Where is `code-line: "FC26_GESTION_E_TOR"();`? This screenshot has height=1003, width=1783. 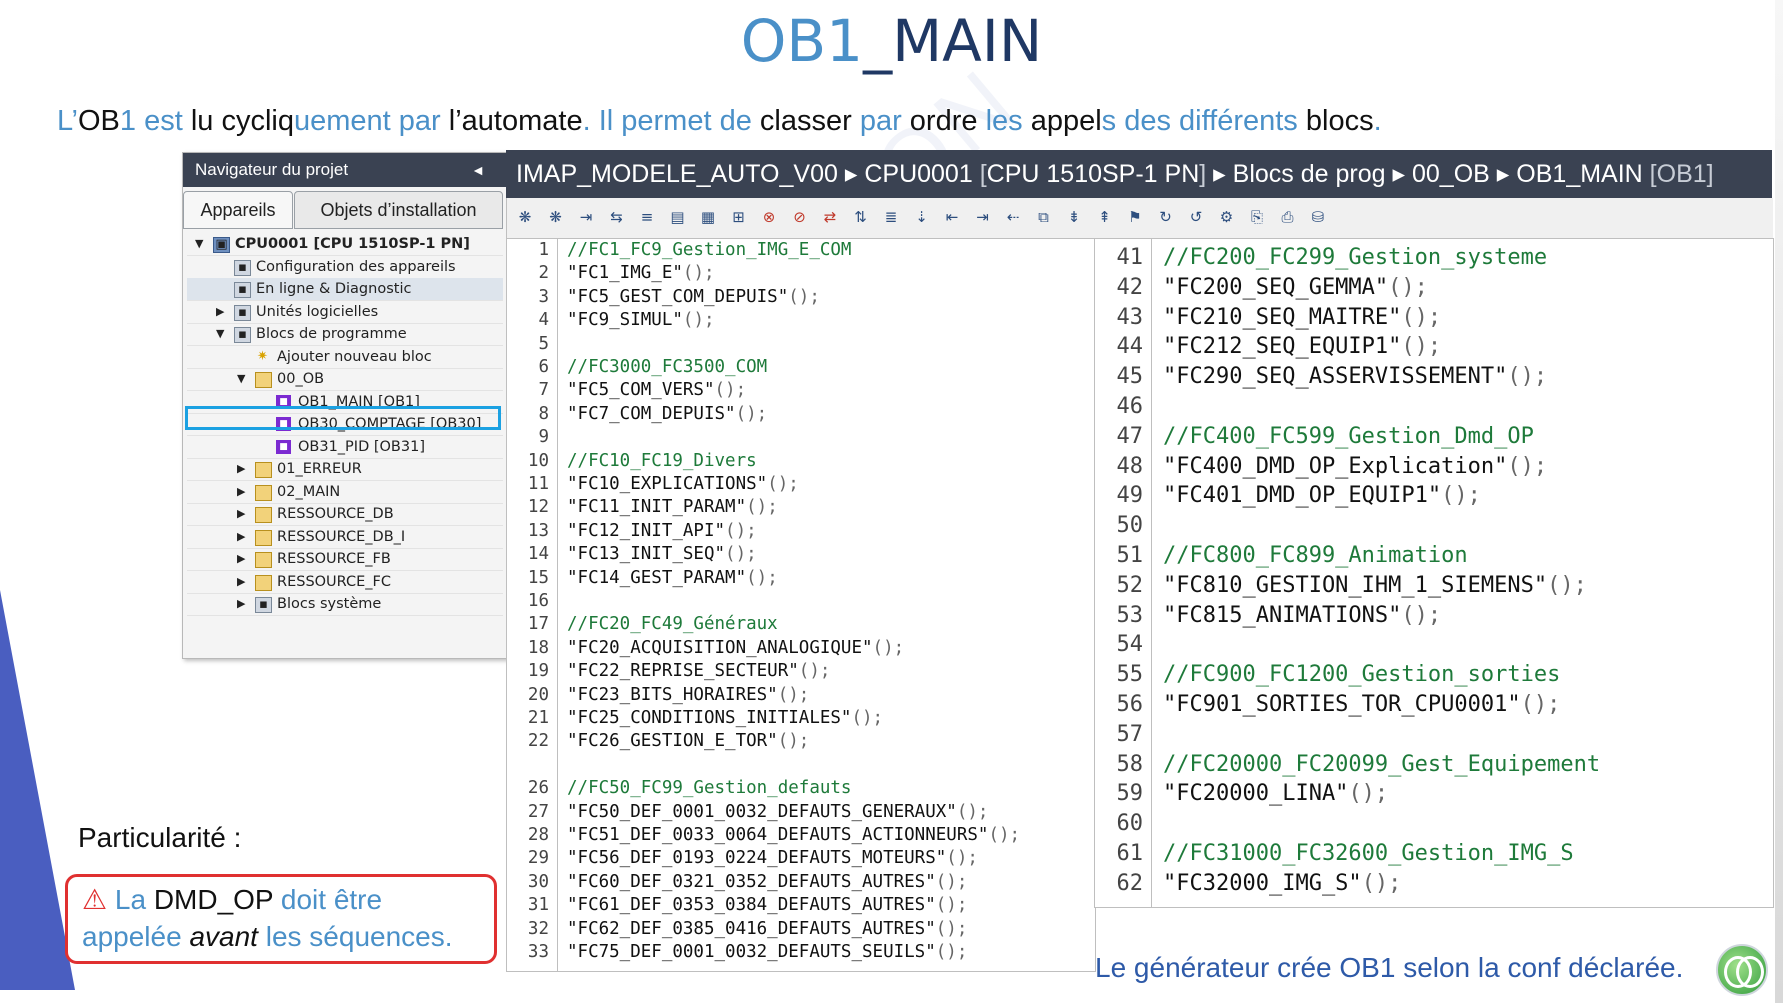
code-line: "FC26_GESTION_E_TOR"(); is located at coordinates (688, 741).